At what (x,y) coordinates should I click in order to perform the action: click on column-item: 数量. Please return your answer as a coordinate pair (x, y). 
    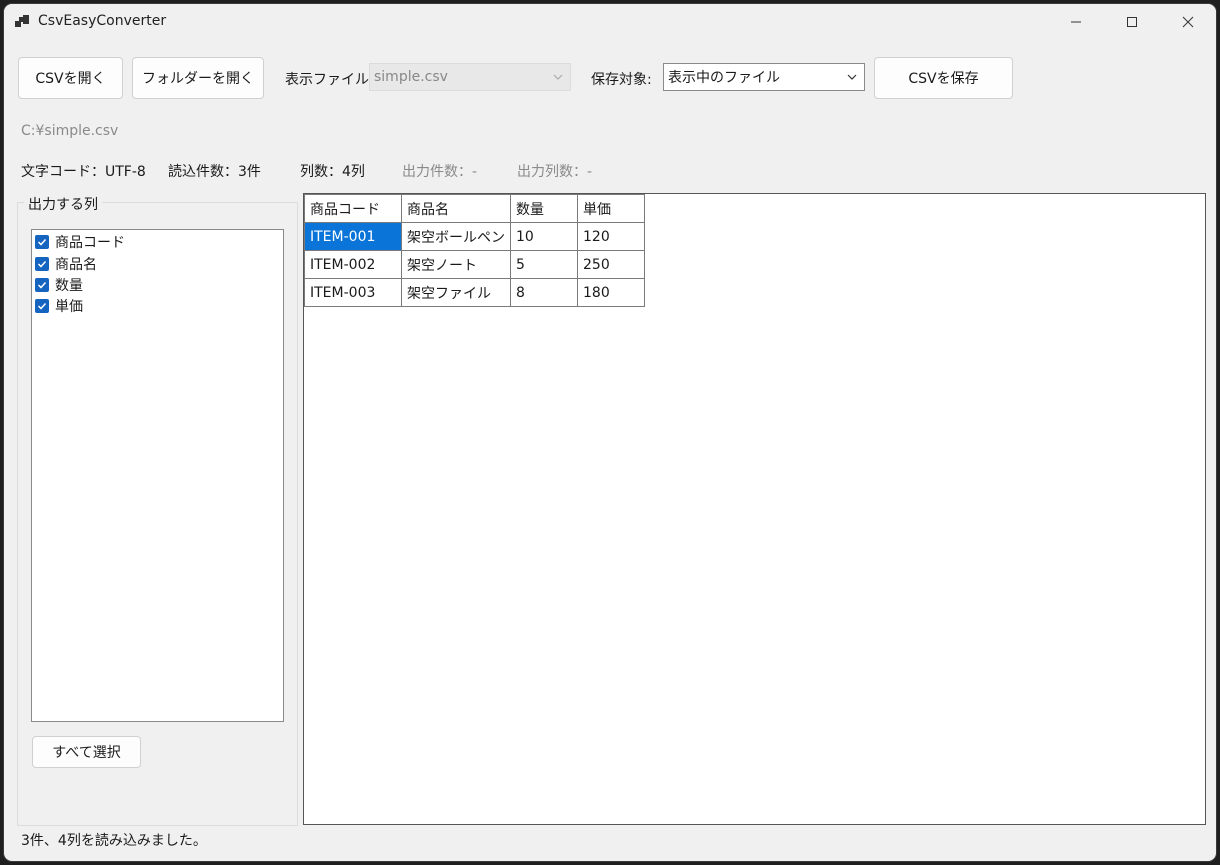
    Looking at the image, I should click on (59, 285).